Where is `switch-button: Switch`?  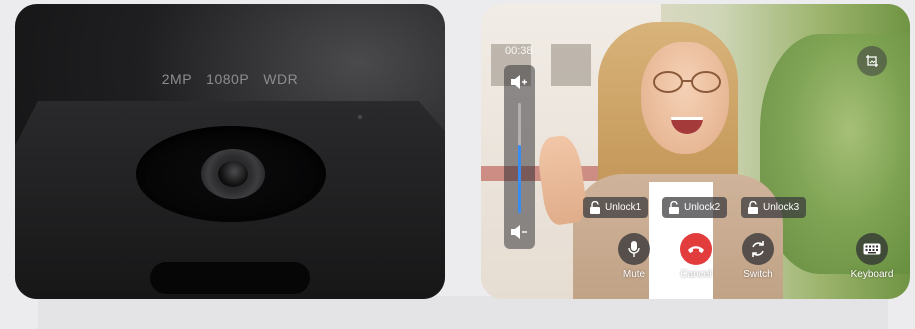
switch-button: Switch is located at coordinates (758, 256).